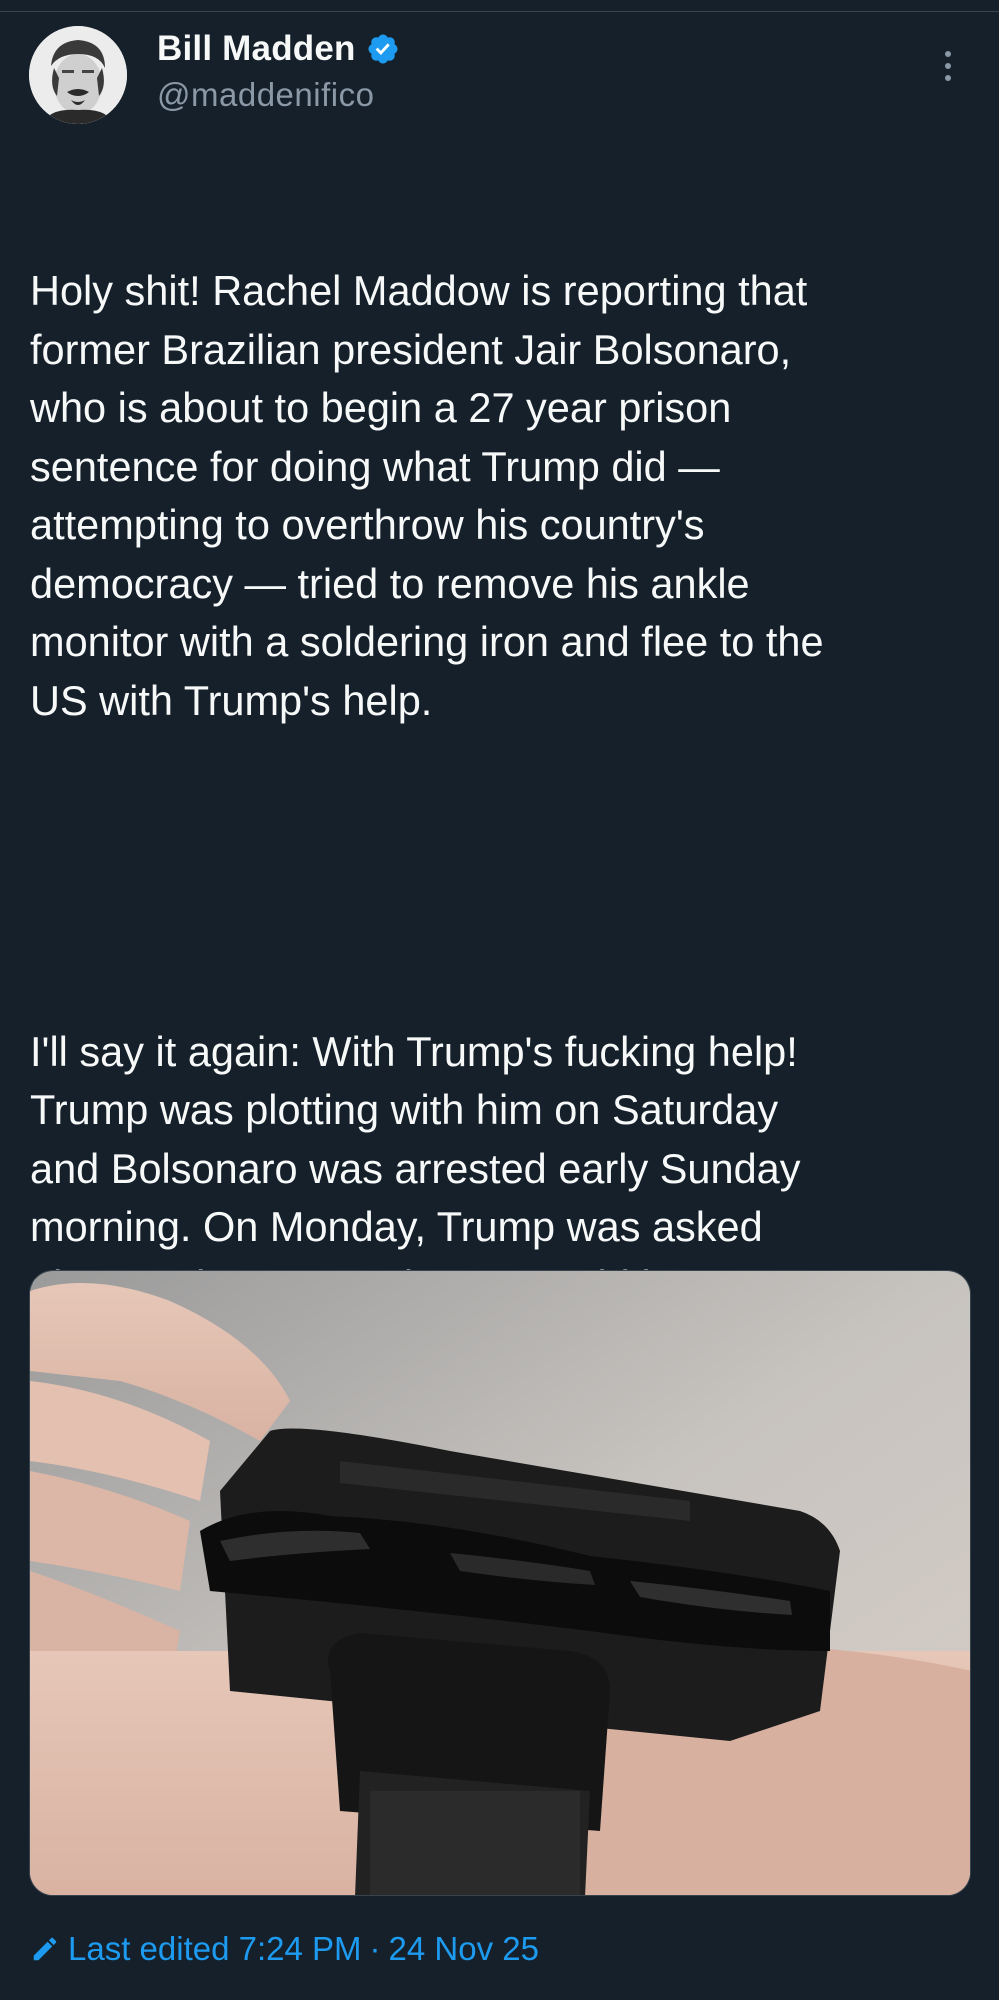  Describe the element at coordinates (256, 49) in the screenshot. I see `display-name: Bill Madden` at that location.